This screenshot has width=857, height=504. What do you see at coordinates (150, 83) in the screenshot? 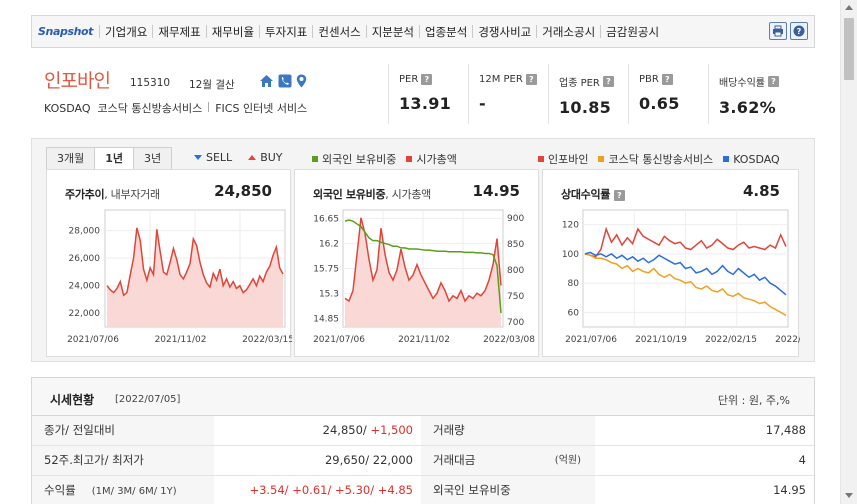
I see `company-code: 115310` at bounding box center [150, 83].